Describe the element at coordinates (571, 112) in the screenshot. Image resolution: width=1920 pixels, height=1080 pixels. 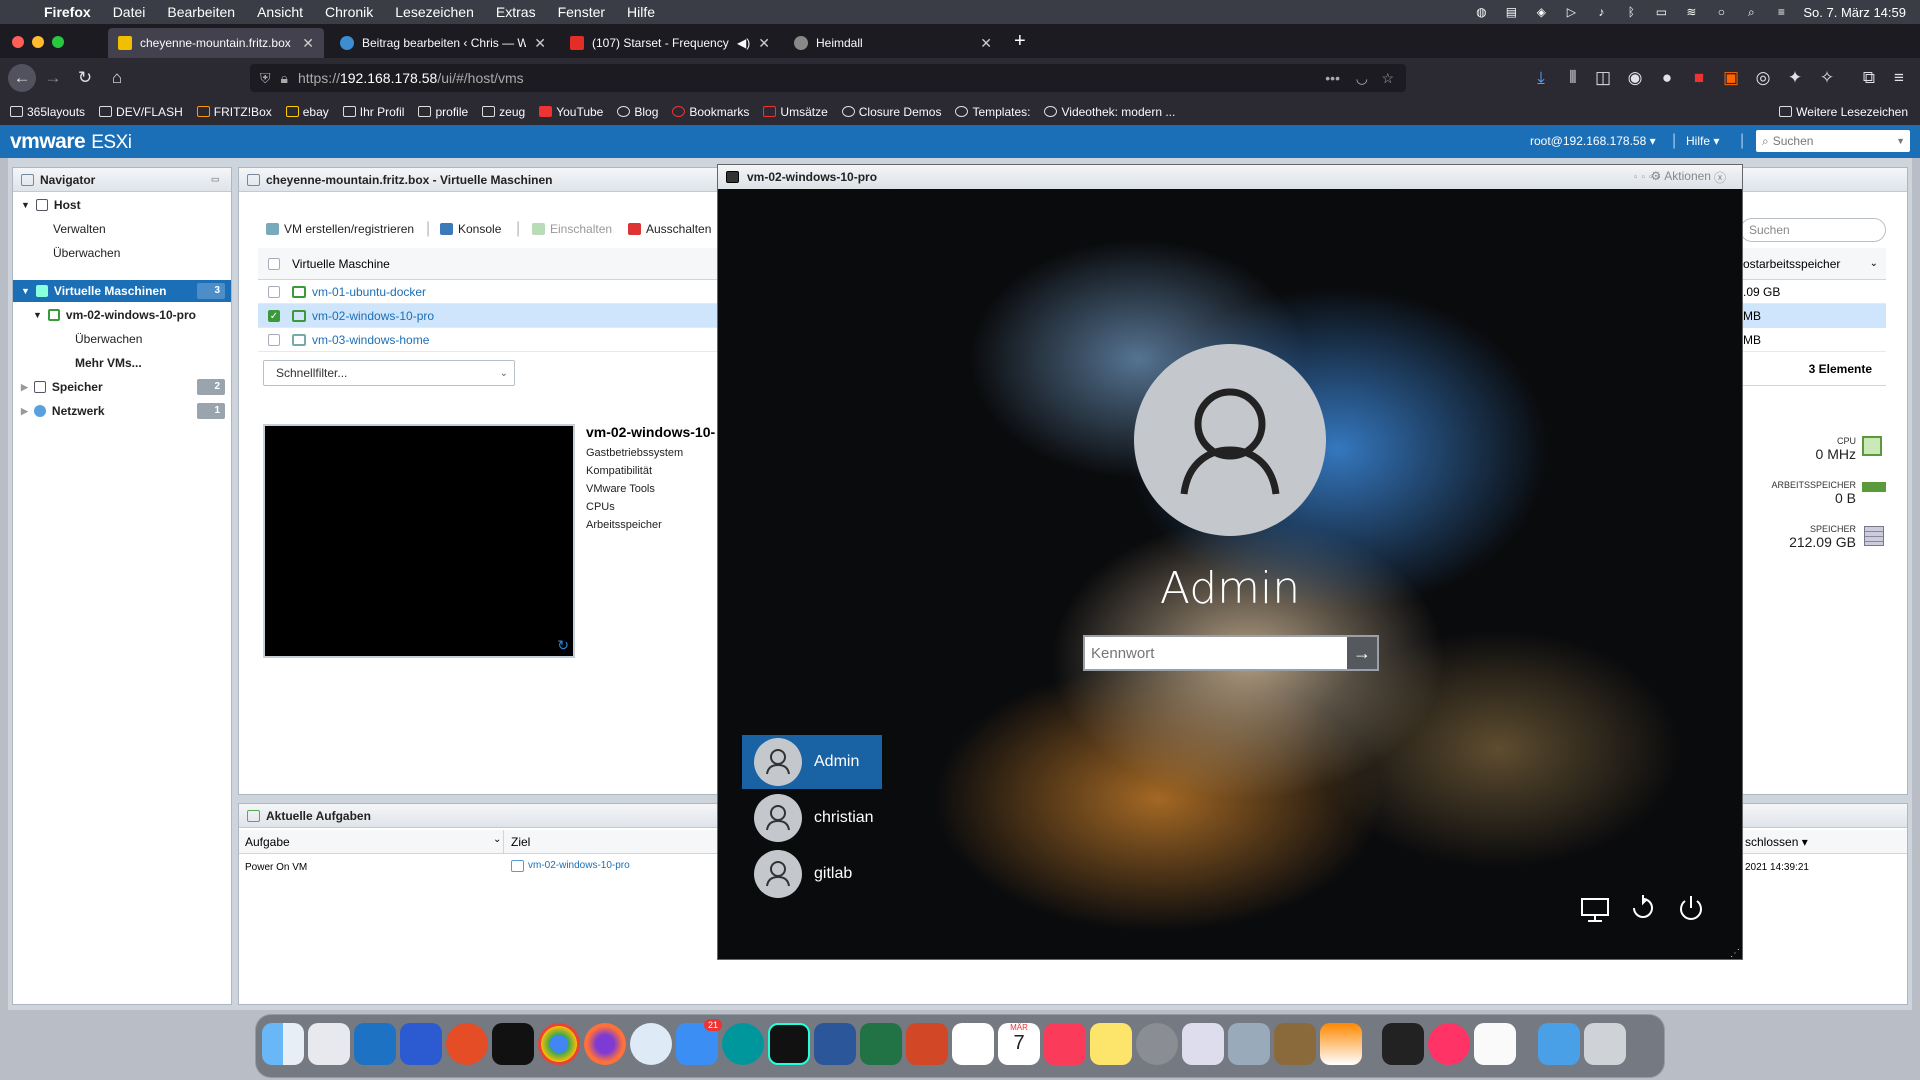
I see `bookmark-item: YouTube` at that location.